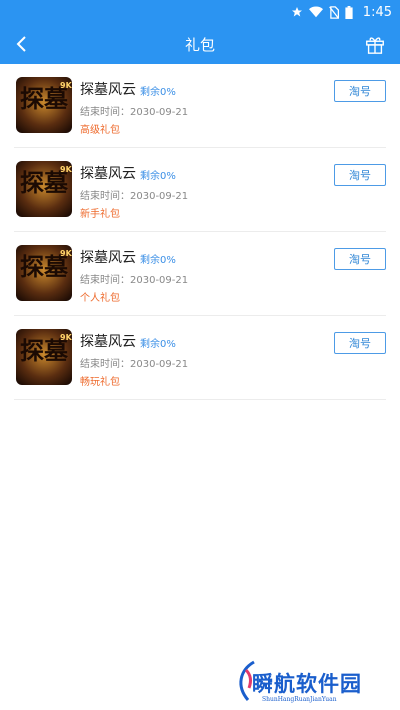 The width and height of the screenshot is (400, 710). I want to click on app-bar: 礼包, so click(200, 44).